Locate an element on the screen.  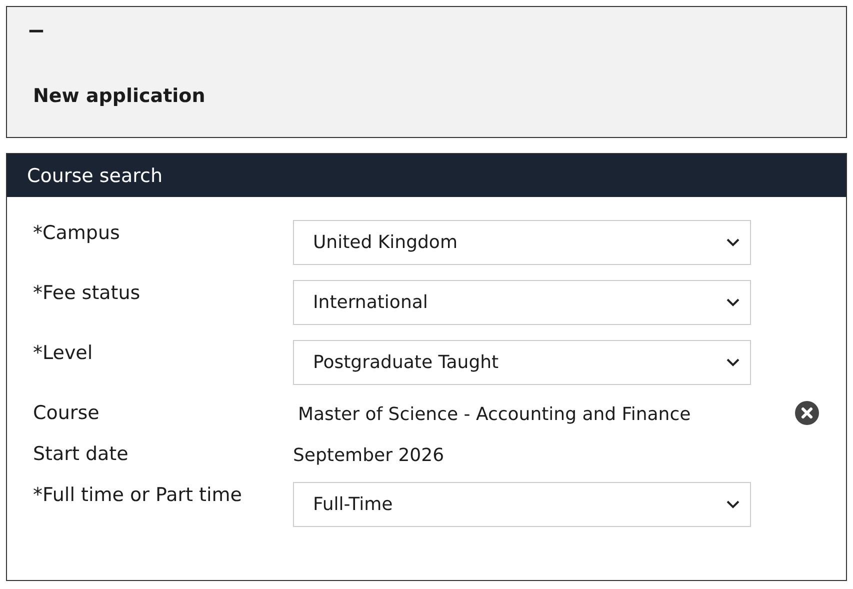
page-title: New application is located at coordinates (119, 96).